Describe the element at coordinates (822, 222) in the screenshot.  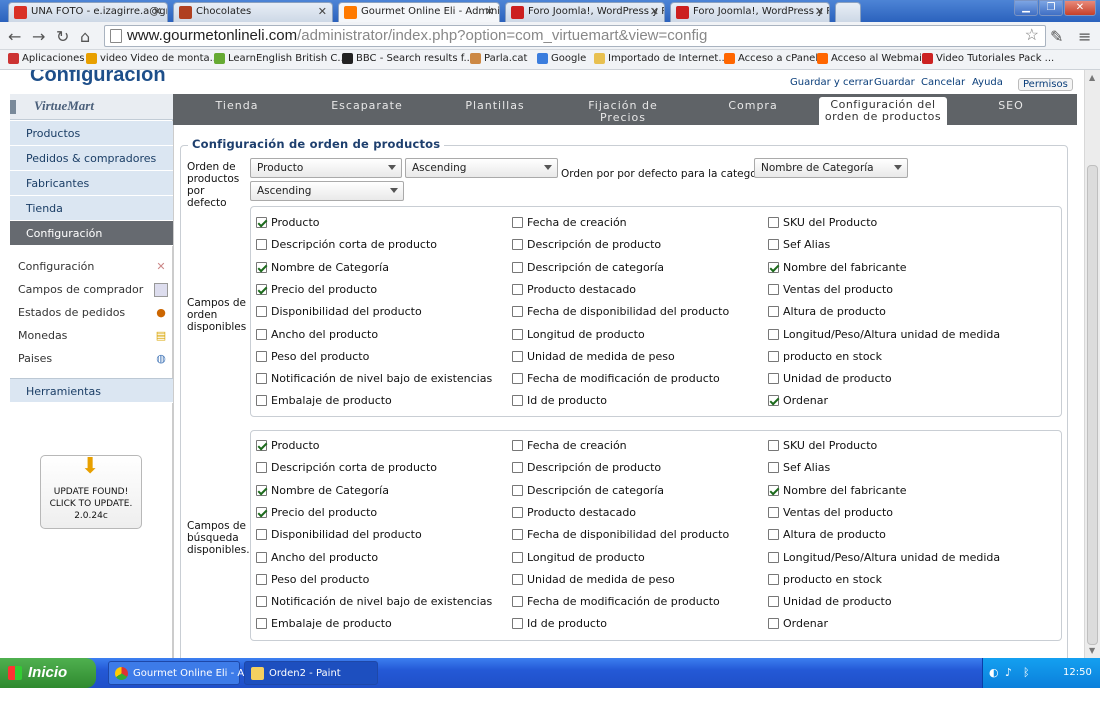
I see `field-checkbox: SKU del Producto` at that location.